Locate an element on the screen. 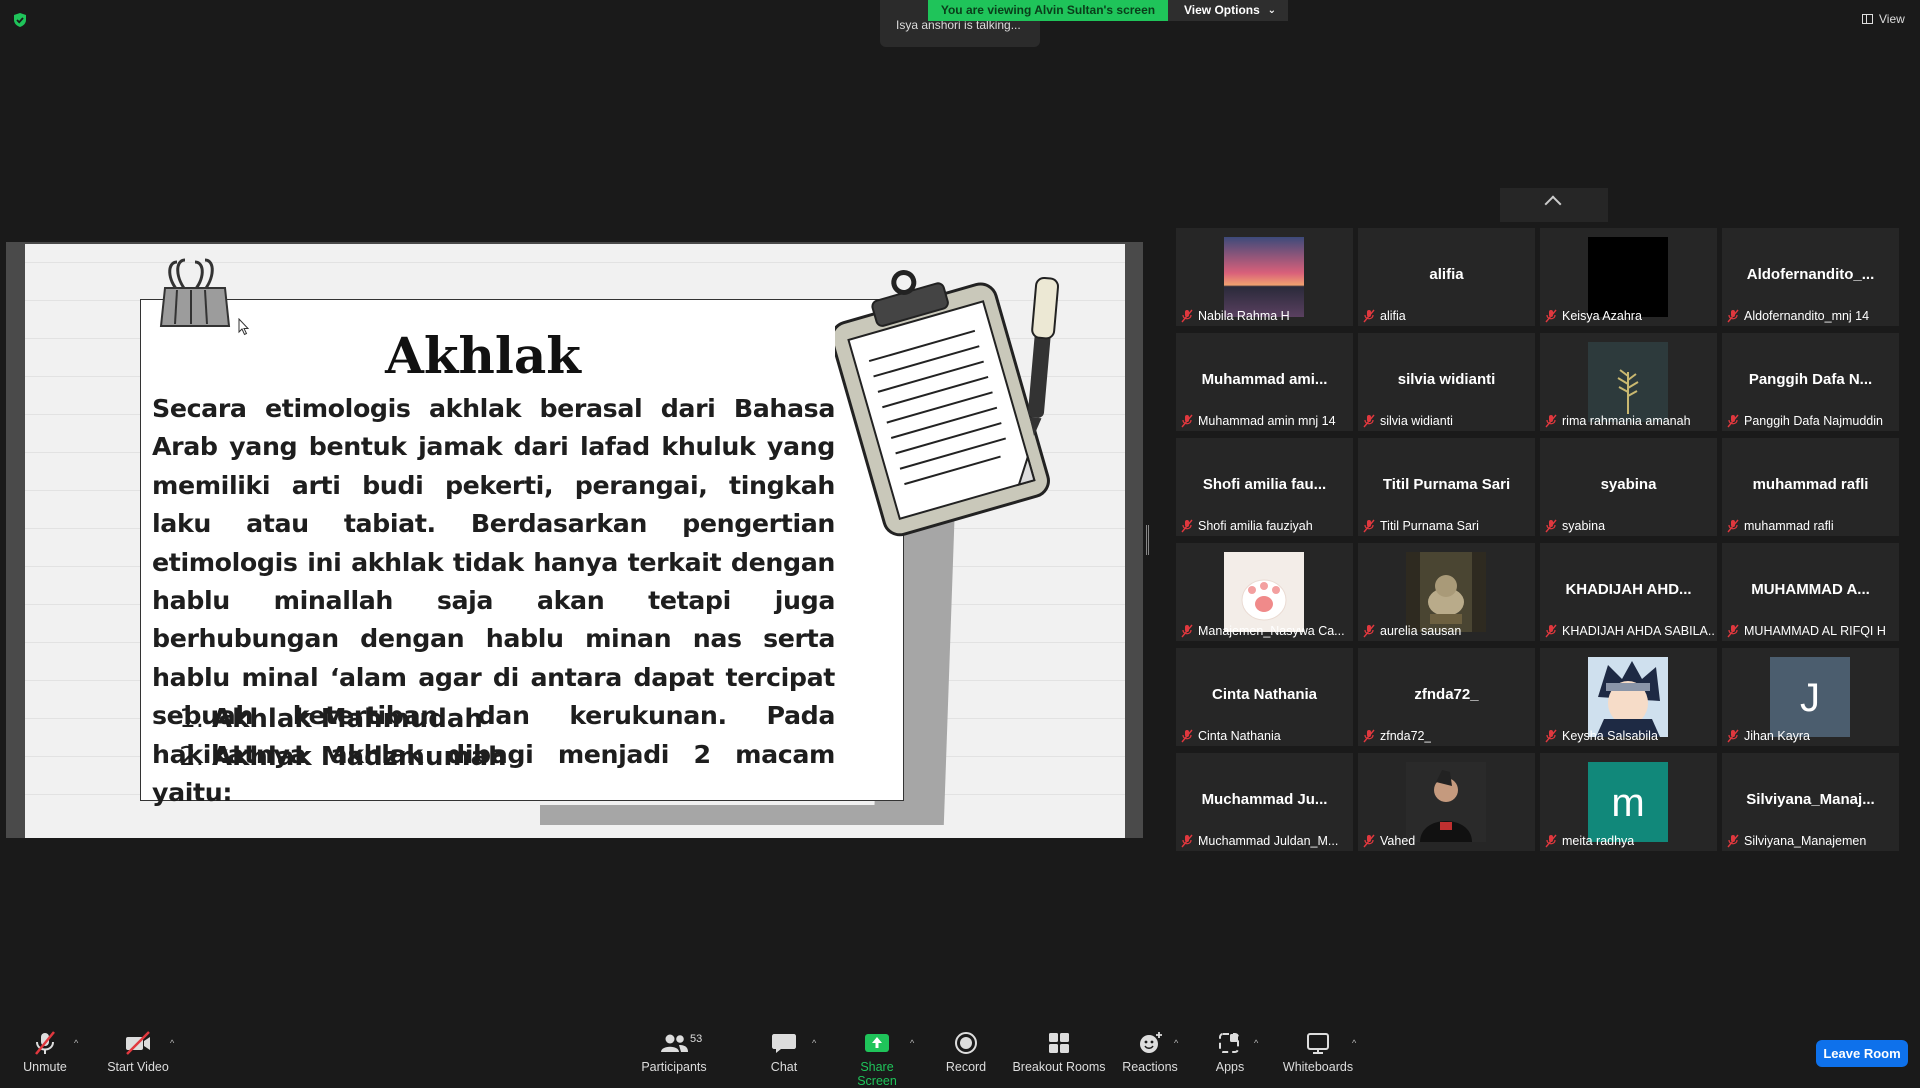 The width and height of the screenshot is (1920, 1088). participant-tile: Keisya Azahra is located at coordinates (1628, 277).